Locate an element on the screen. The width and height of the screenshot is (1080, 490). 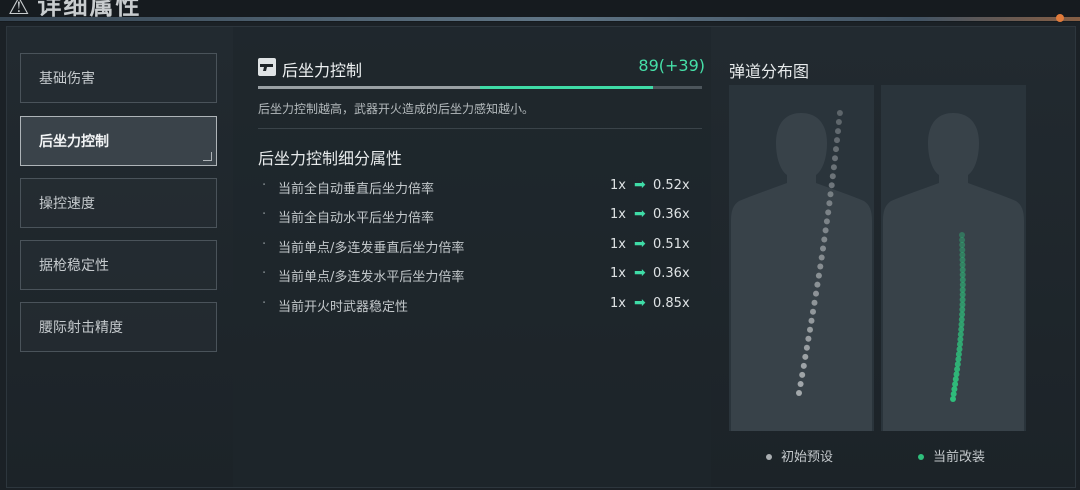
stat-row: · 当前全自动垂直后坐力倍率 1x ➡ 0.52x is located at coordinates (478, 187).